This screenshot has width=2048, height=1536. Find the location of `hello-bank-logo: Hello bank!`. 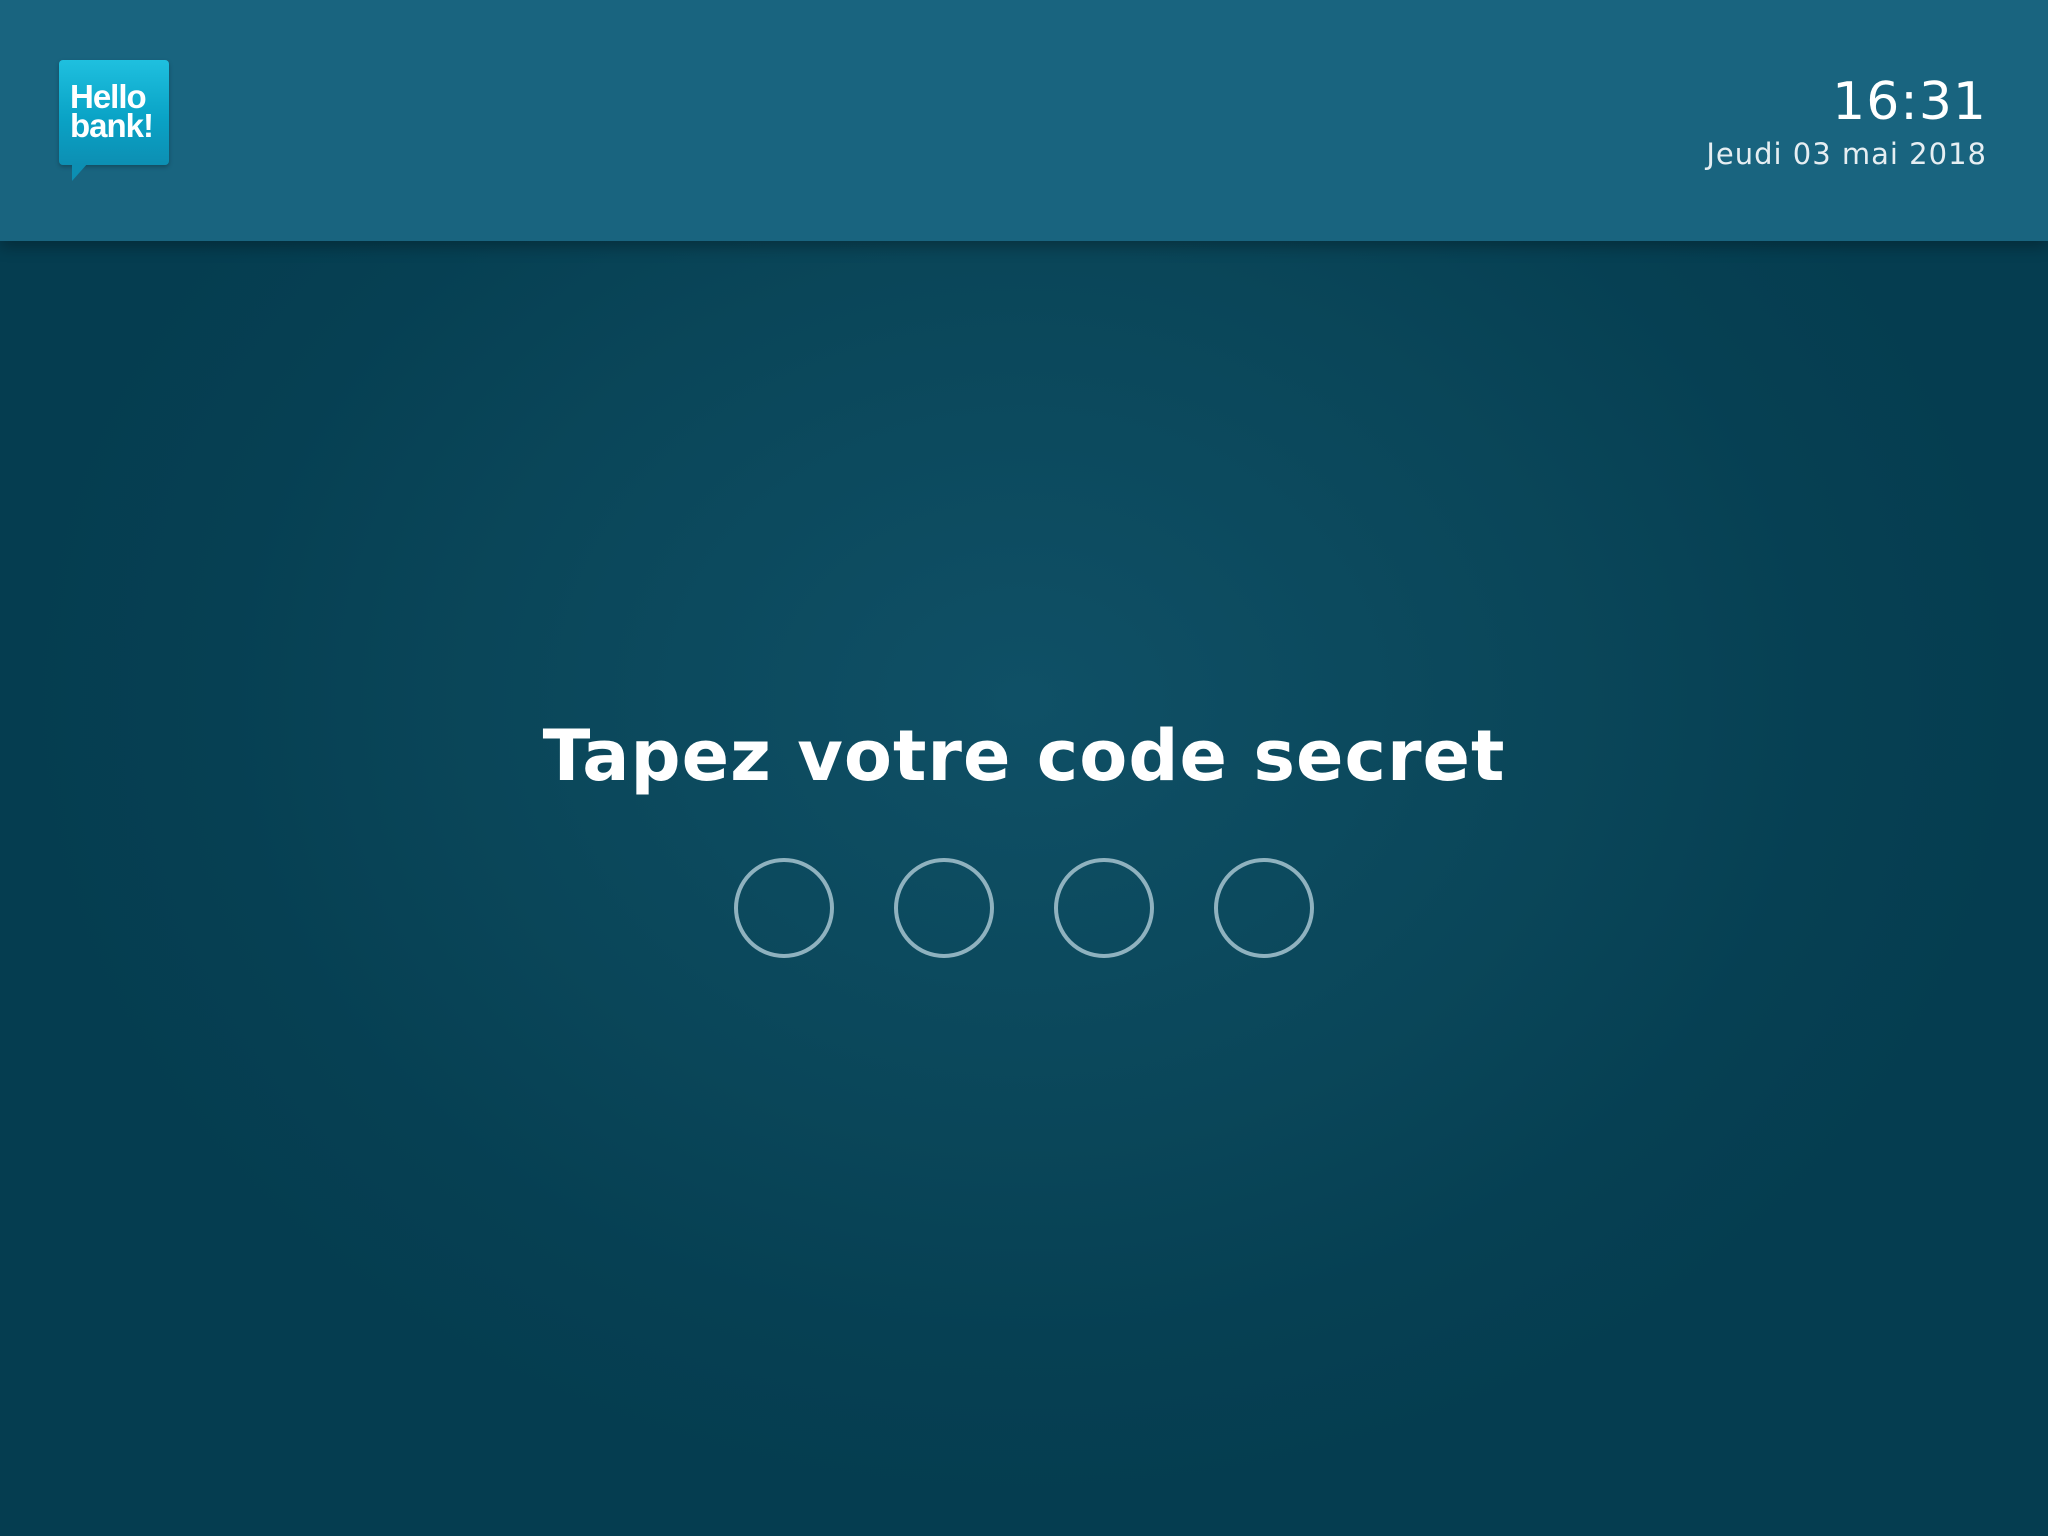

hello-bank-logo: Hello bank! is located at coordinates (114, 120).